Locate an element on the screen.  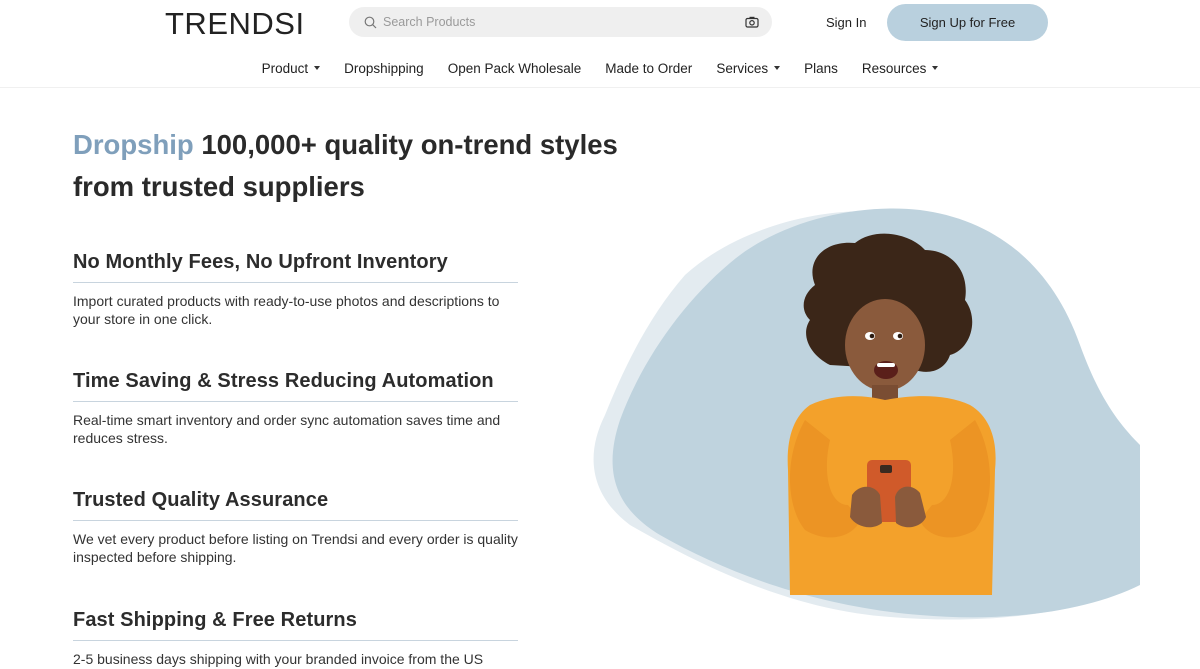
nav-label: Open Pack Wholesale is located at coordinates (514, 68).